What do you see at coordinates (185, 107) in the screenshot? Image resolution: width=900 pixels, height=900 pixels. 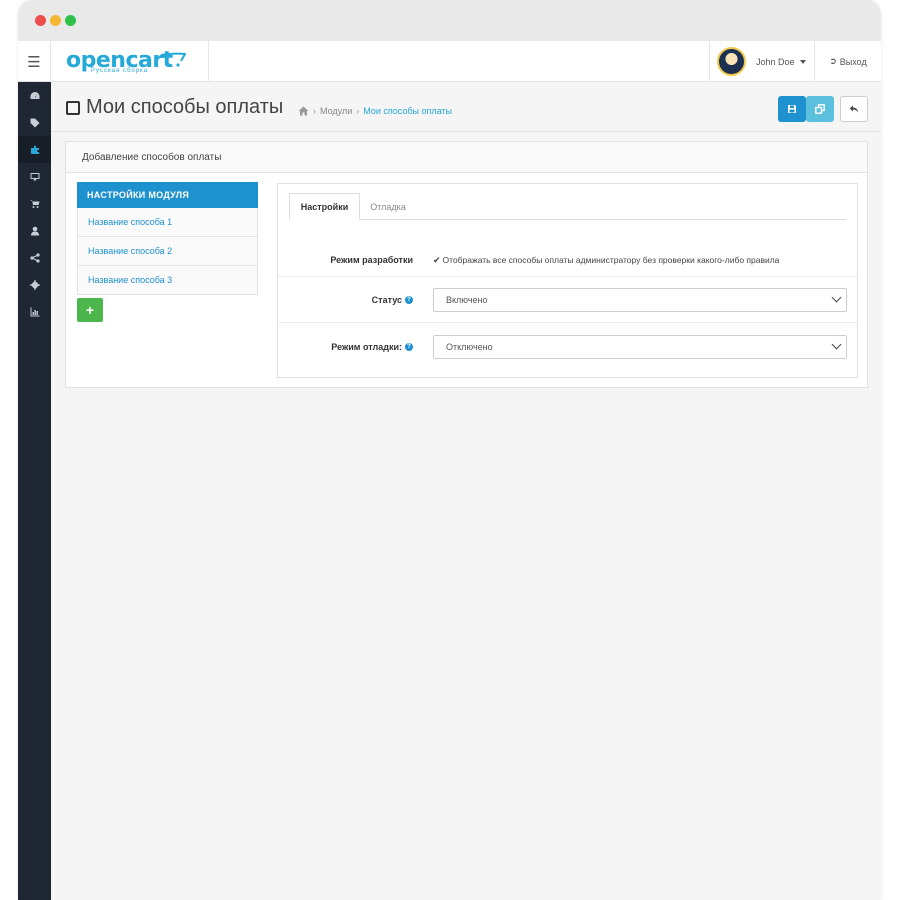 I see `page-title-text: Мои способы оплаты` at bounding box center [185, 107].